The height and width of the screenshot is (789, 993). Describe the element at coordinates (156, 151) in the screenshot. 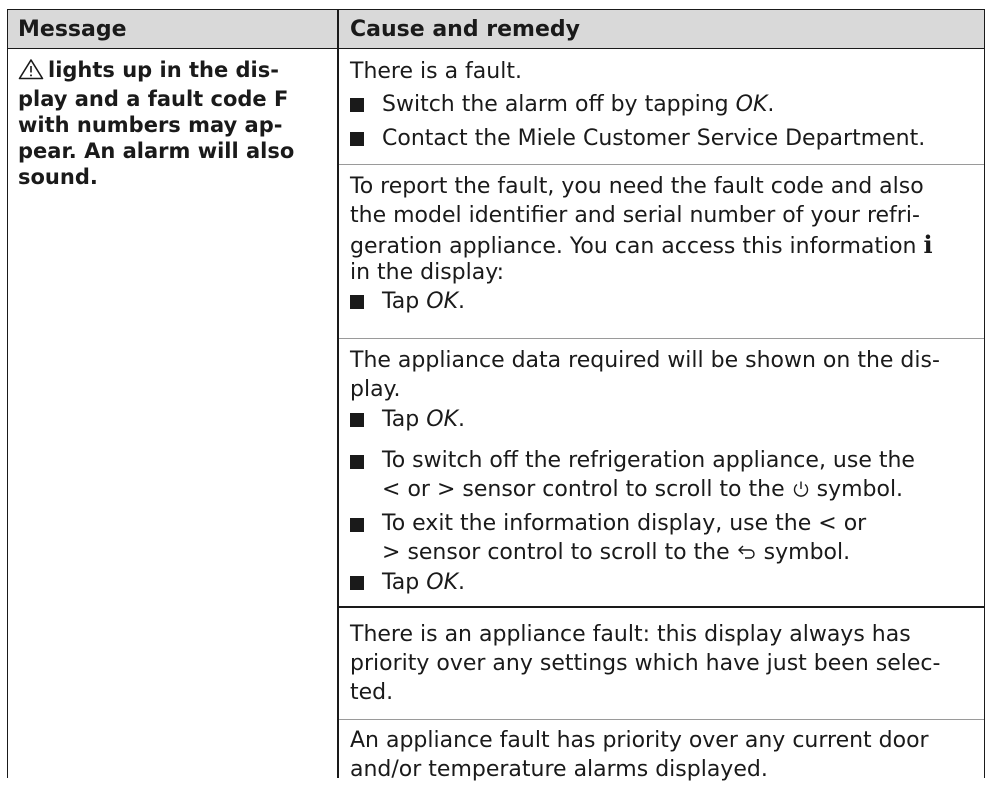

I see `message-line: pear. An alarm will also` at that location.